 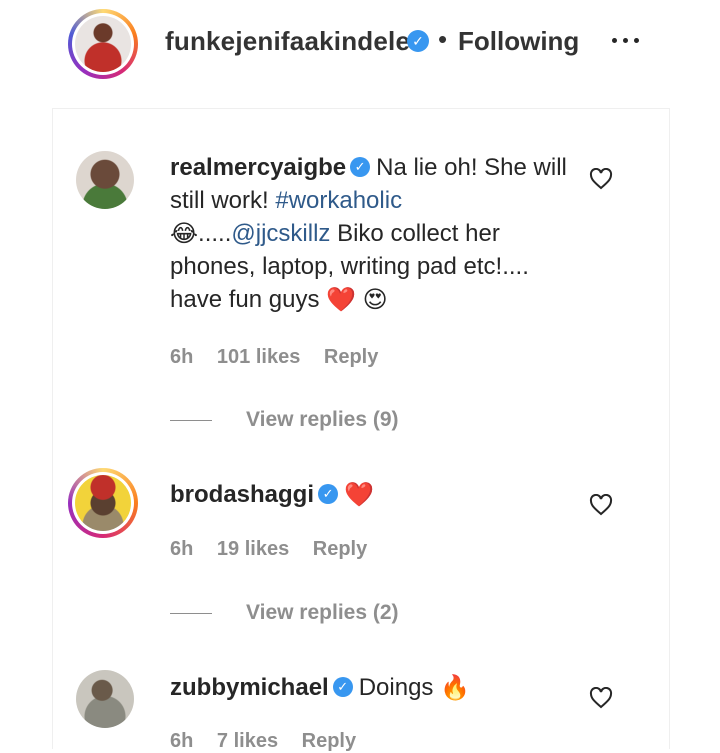 I want to click on author-username: funkejenifaakindele, so click(x=287, y=41).